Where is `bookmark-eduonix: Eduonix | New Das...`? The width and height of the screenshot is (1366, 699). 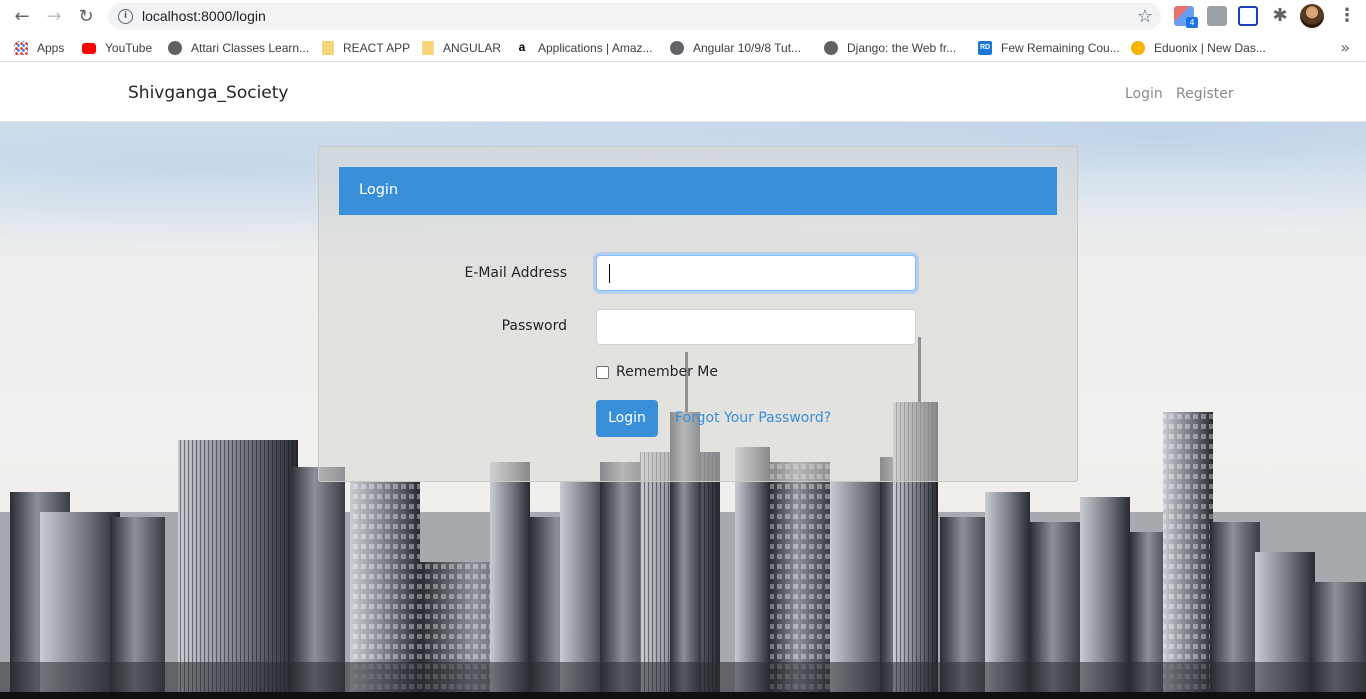
bookmark-eduonix: Eduonix | New Das... is located at coordinates (1198, 48).